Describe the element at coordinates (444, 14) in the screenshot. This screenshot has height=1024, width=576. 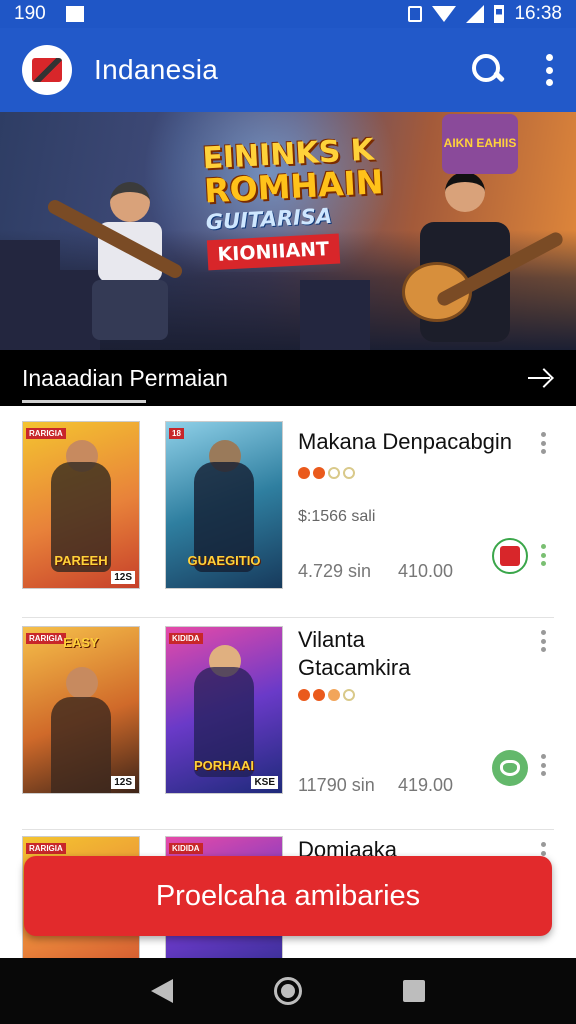
I see `wifi-icon` at that location.